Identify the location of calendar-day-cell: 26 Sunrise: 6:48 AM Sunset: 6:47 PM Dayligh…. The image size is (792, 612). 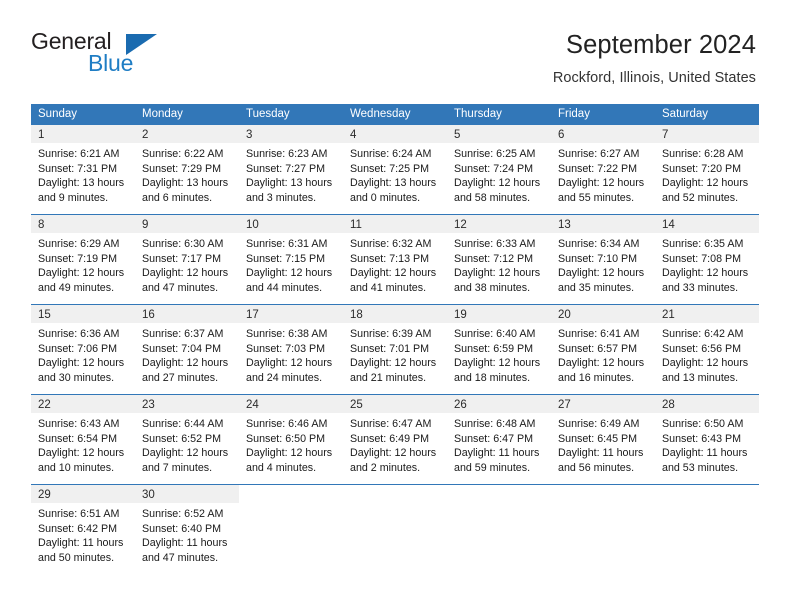
(499, 439).